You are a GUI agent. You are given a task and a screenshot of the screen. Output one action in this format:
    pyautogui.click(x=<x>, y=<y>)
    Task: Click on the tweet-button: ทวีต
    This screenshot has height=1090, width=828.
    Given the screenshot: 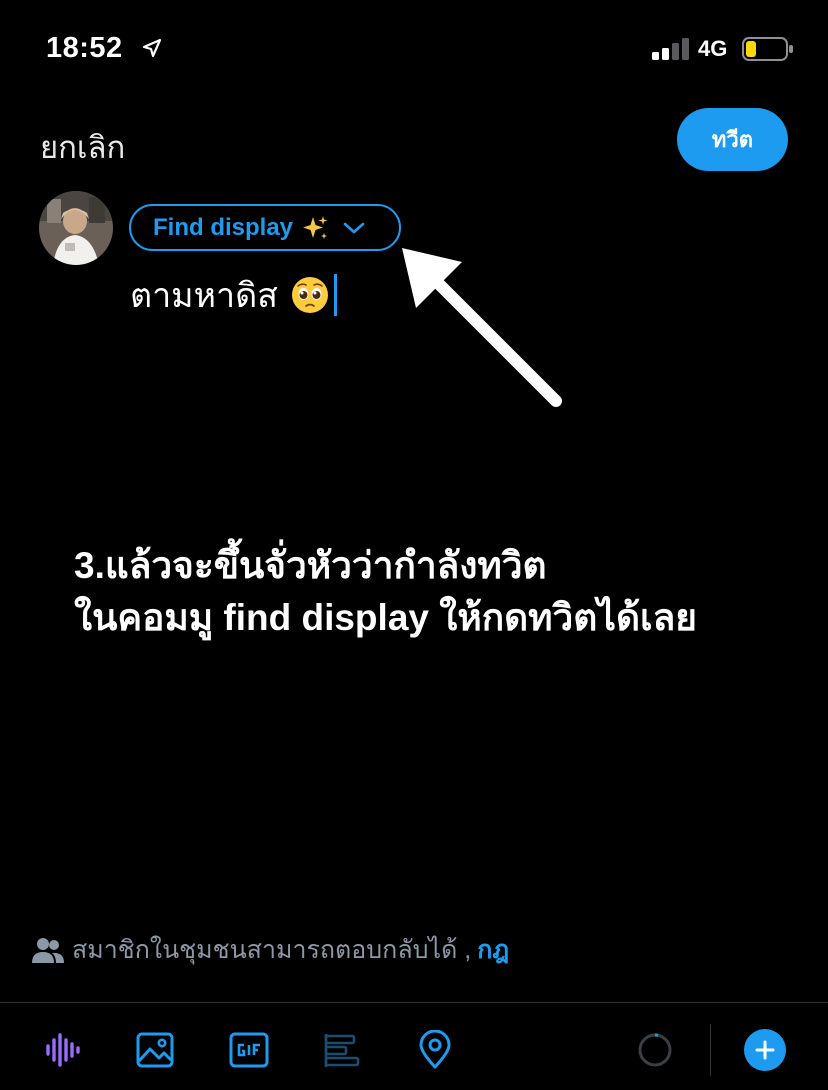 What is the action you would take?
    pyautogui.click(x=732, y=139)
    